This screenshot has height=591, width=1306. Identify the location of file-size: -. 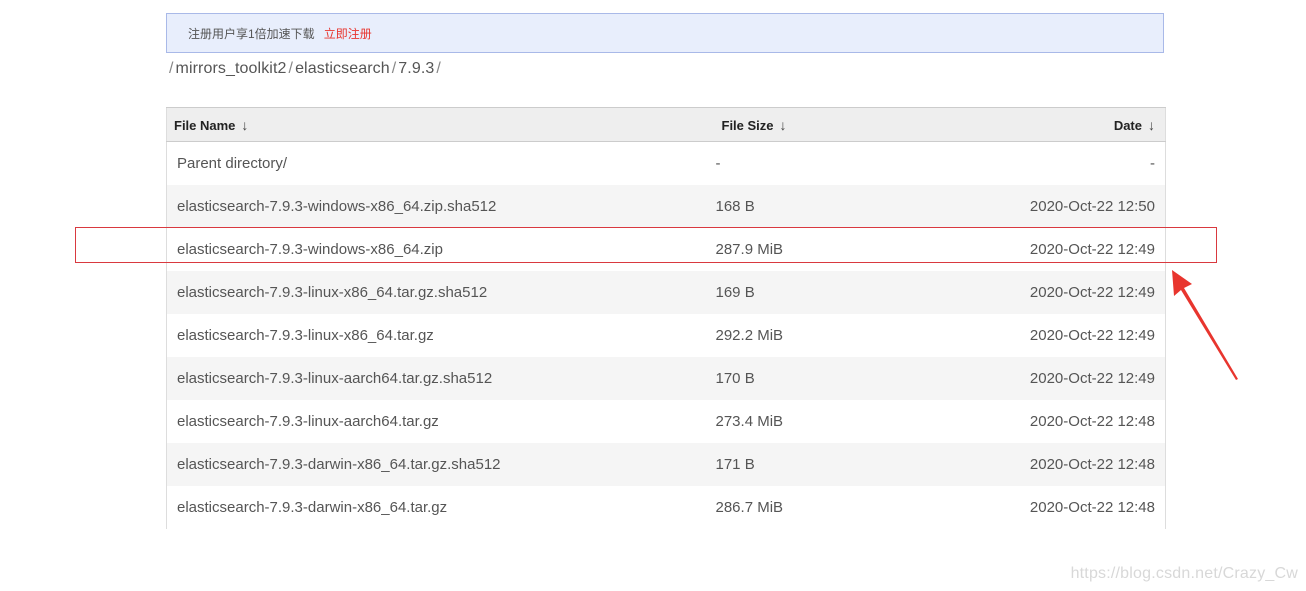
(718, 163).